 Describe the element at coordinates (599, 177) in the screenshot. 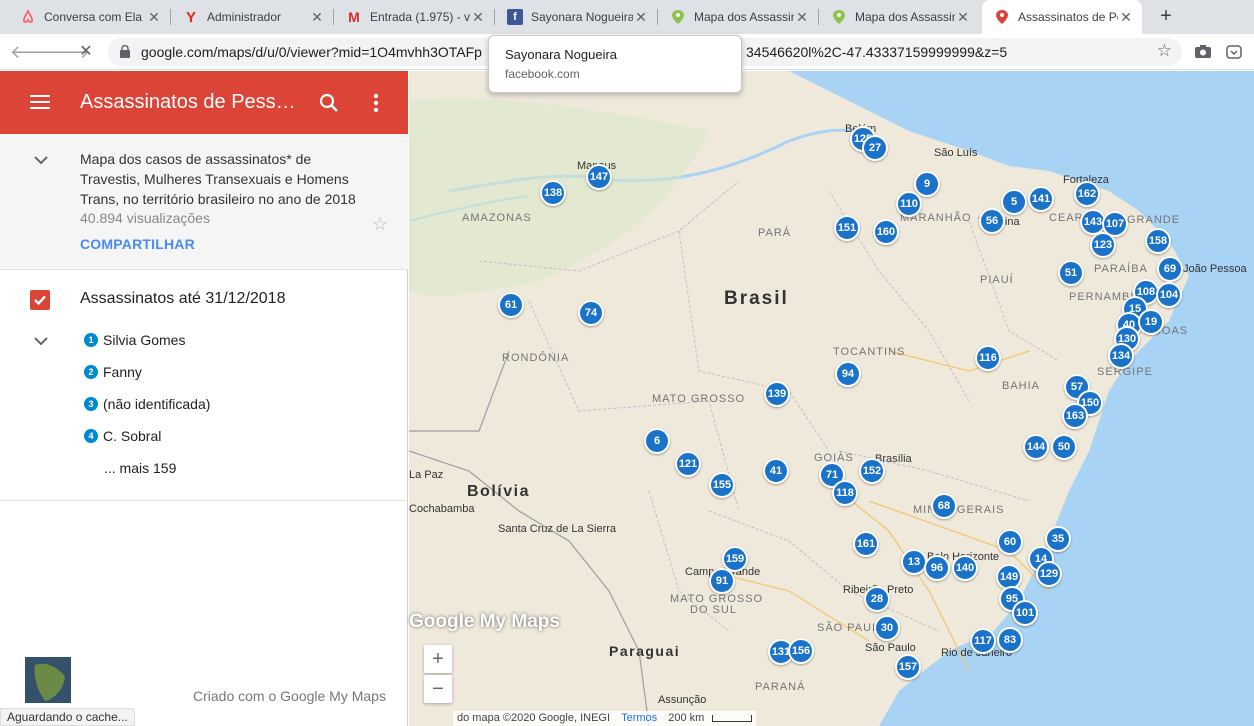

I see `map-marker: 147` at that location.